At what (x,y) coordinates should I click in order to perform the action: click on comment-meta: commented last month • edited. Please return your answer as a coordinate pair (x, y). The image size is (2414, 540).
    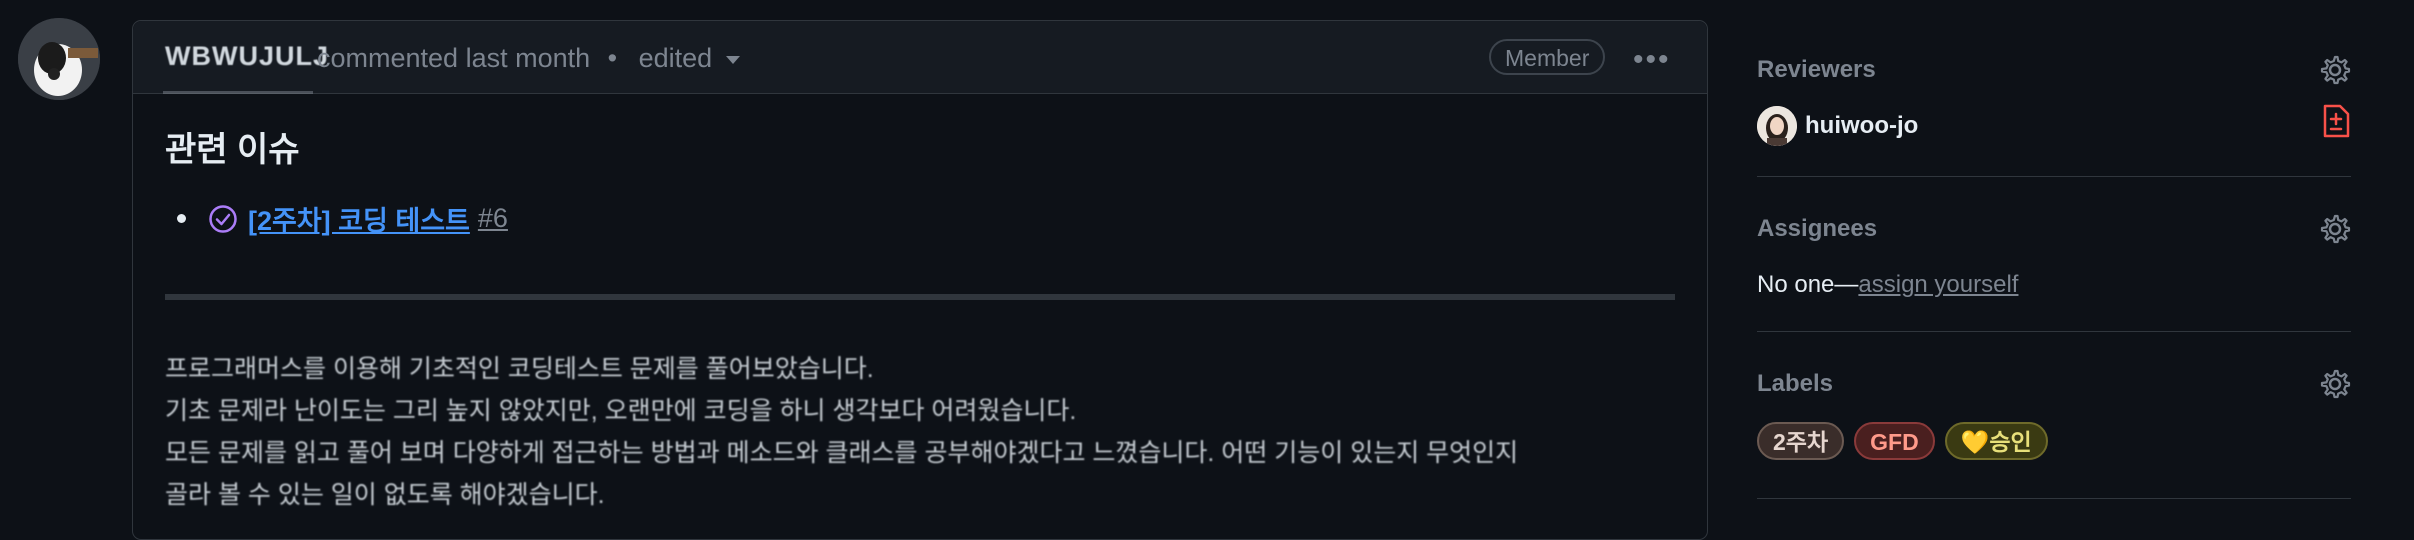
    Looking at the image, I should click on (529, 58).